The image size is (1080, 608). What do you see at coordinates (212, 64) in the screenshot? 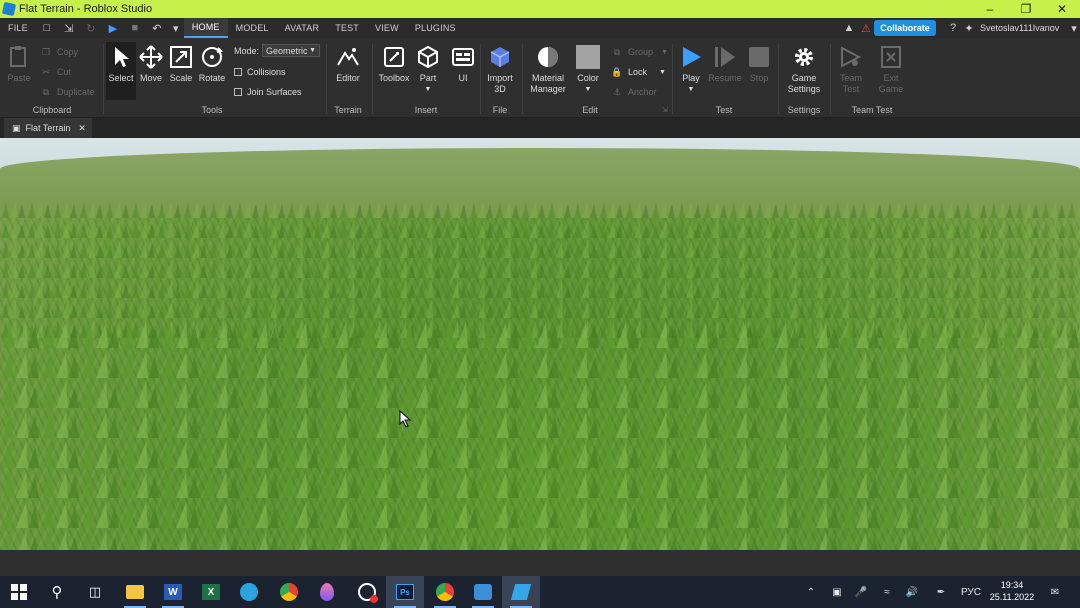
I see `rotate-tool-button: Rotate` at bounding box center [212, 64].